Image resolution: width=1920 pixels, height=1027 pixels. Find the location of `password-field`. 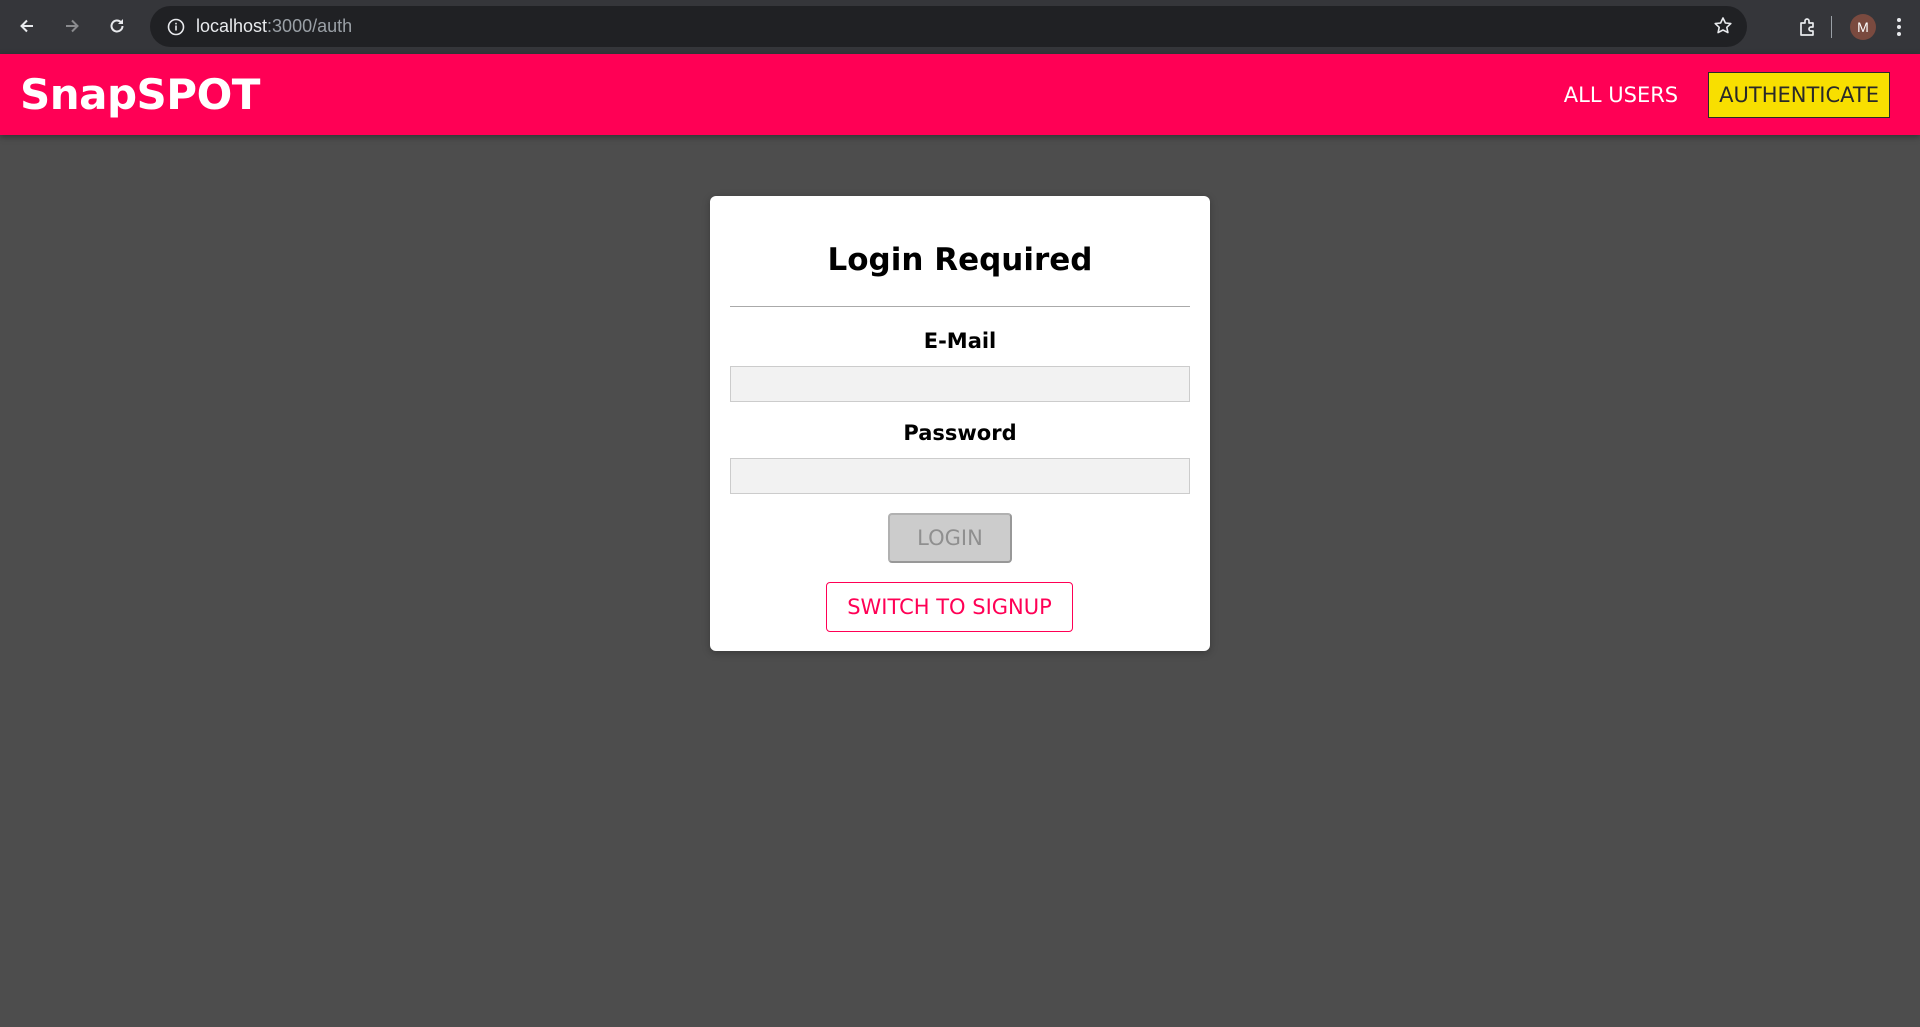

password-field is located at coordinates (960, 476).